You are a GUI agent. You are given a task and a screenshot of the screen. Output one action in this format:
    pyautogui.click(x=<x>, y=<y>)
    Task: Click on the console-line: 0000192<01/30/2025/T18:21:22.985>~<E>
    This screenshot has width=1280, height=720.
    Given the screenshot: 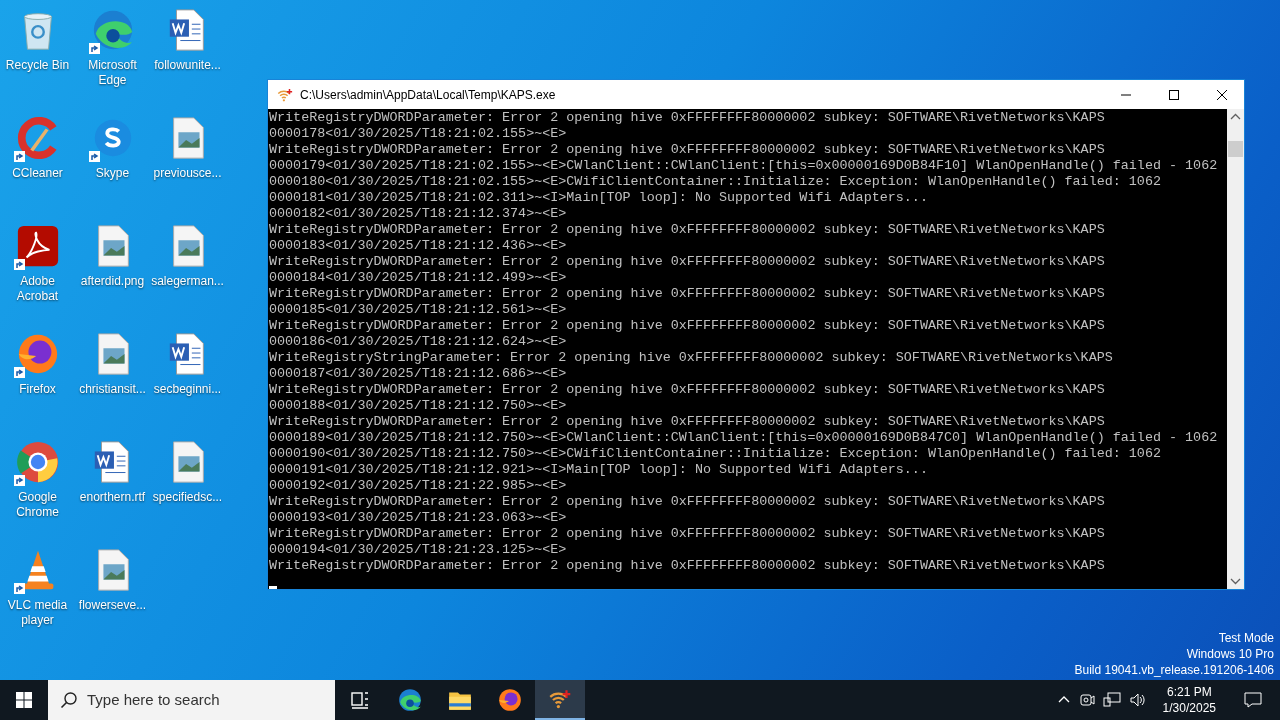 What is the action you would take?
    pyautogui.click(x=418, y=486)
    